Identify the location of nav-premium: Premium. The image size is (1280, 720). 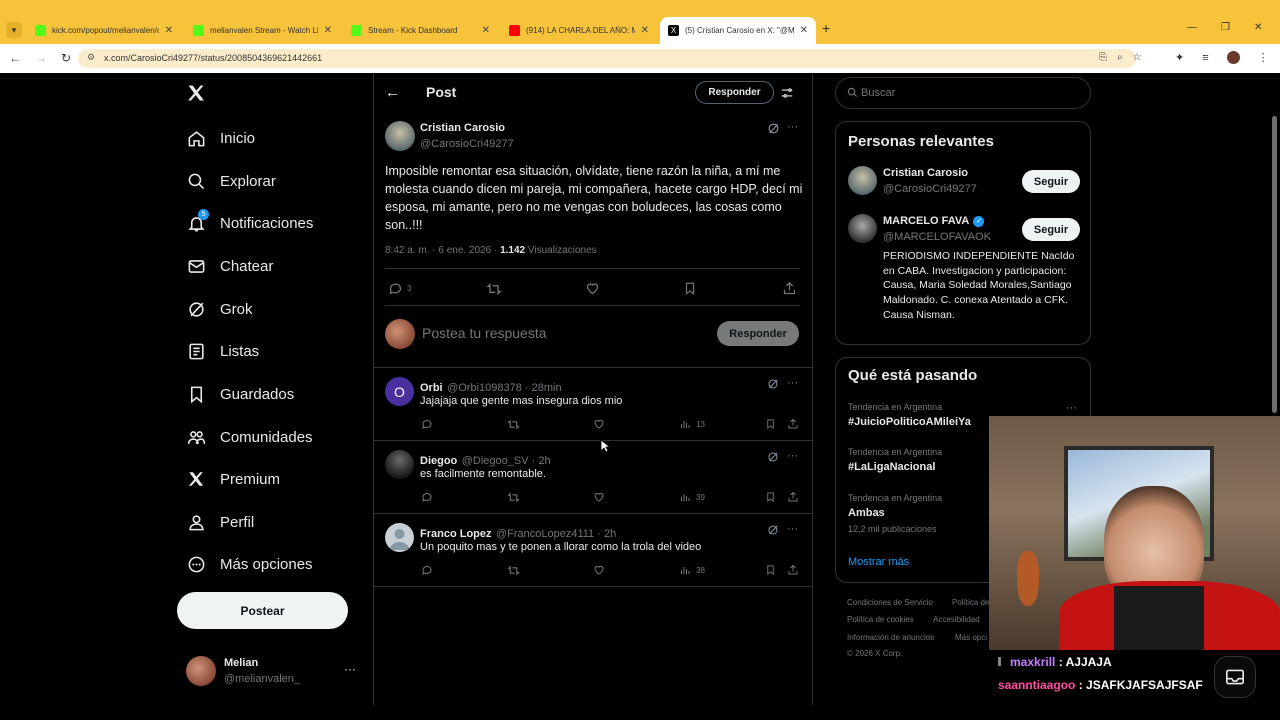
(233, 479).